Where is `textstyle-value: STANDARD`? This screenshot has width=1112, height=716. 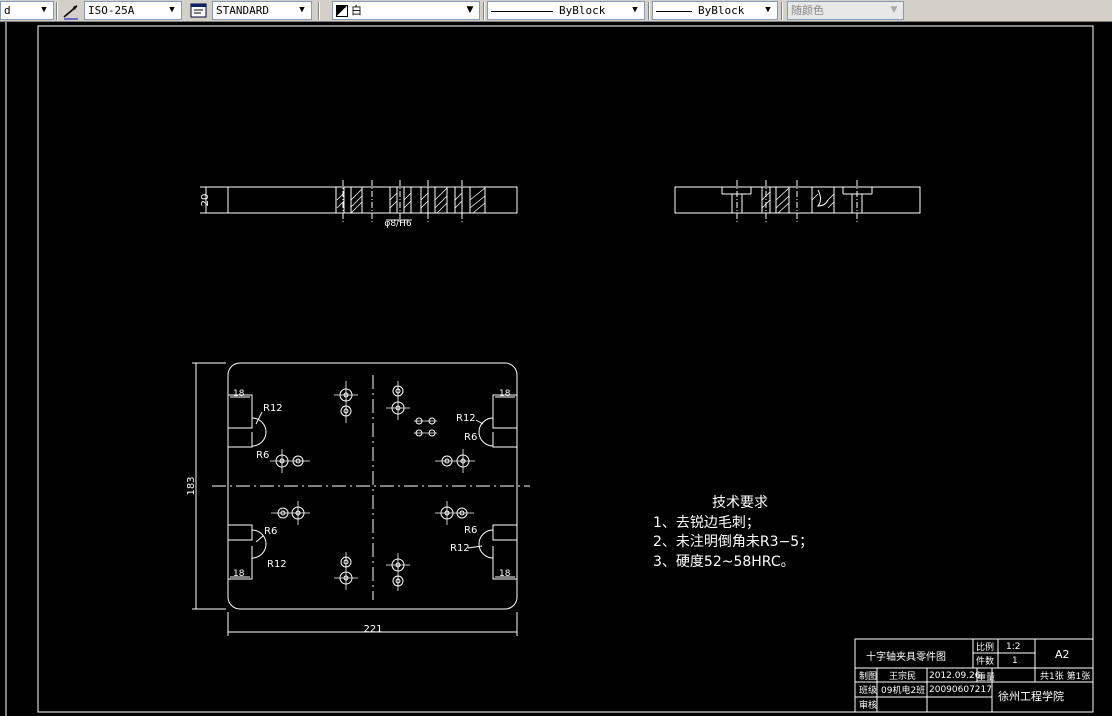
textstyle-value: STANDARD is located at coordinates (242, 10).